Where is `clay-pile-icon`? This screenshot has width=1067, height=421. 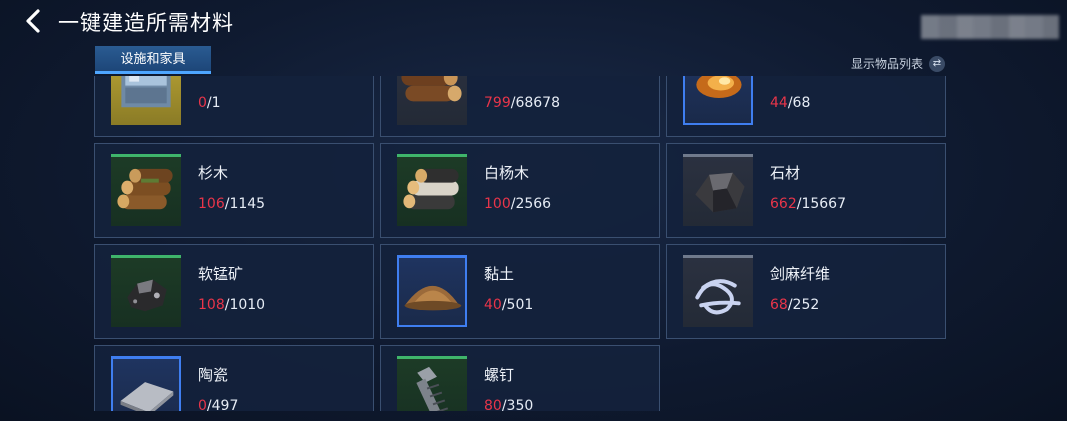
clay-pile-icon is located at coordinates (432, 291).